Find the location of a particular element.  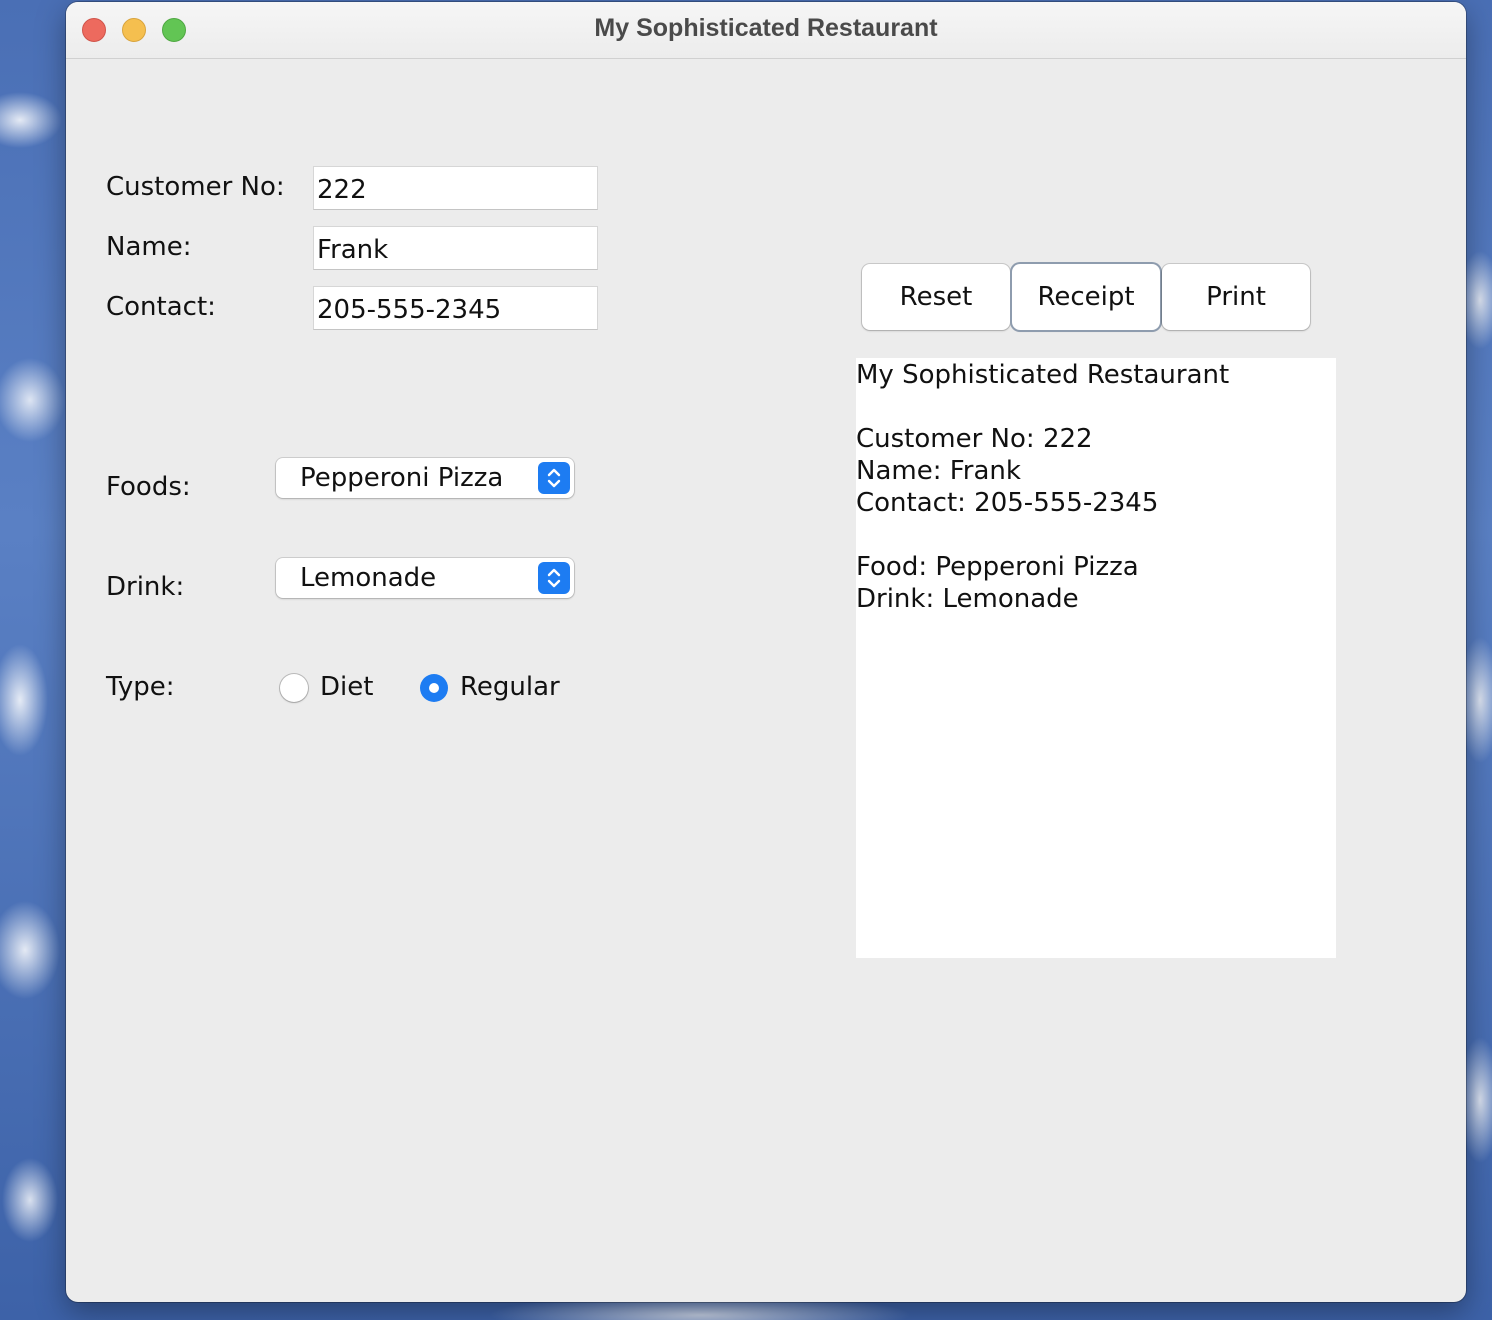

title-bar: My Sophisticated Restaurant is located at coordinates (766, 30).